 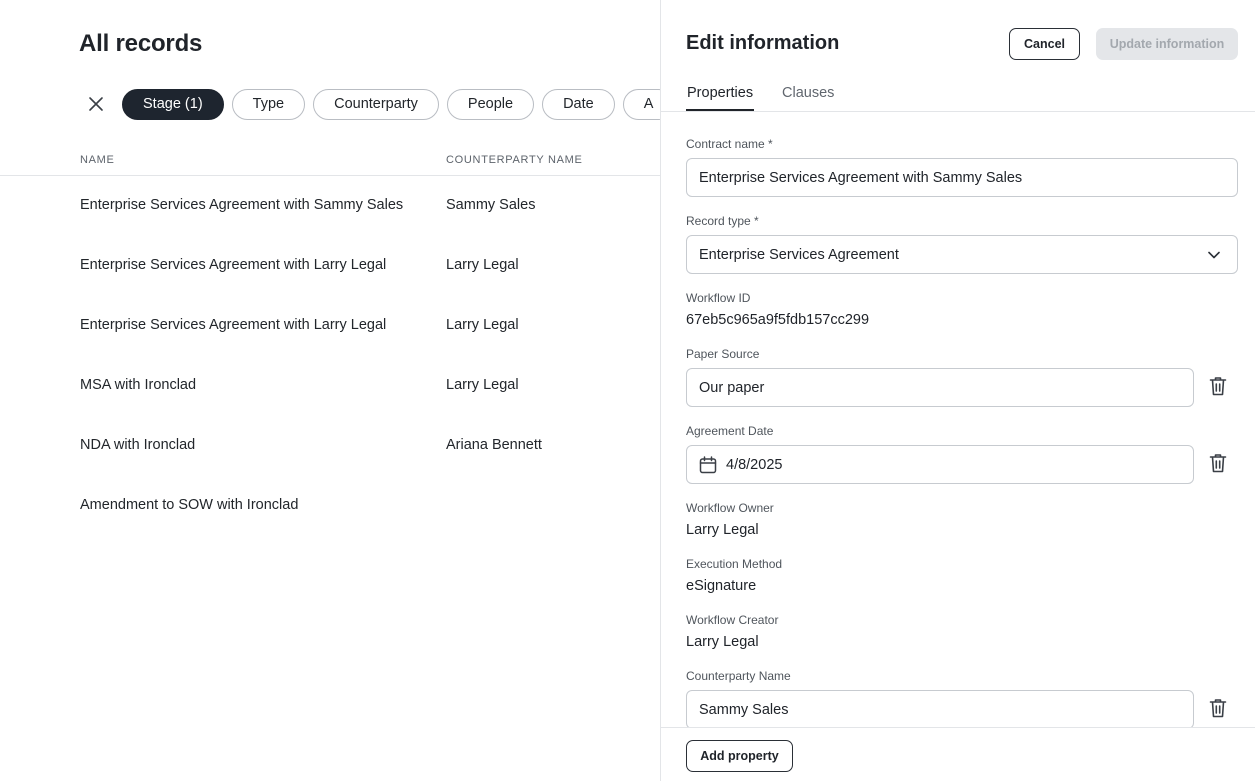 I want to click on record-type-select: Enterprise Services Agreement, so click(x=962, y=254).